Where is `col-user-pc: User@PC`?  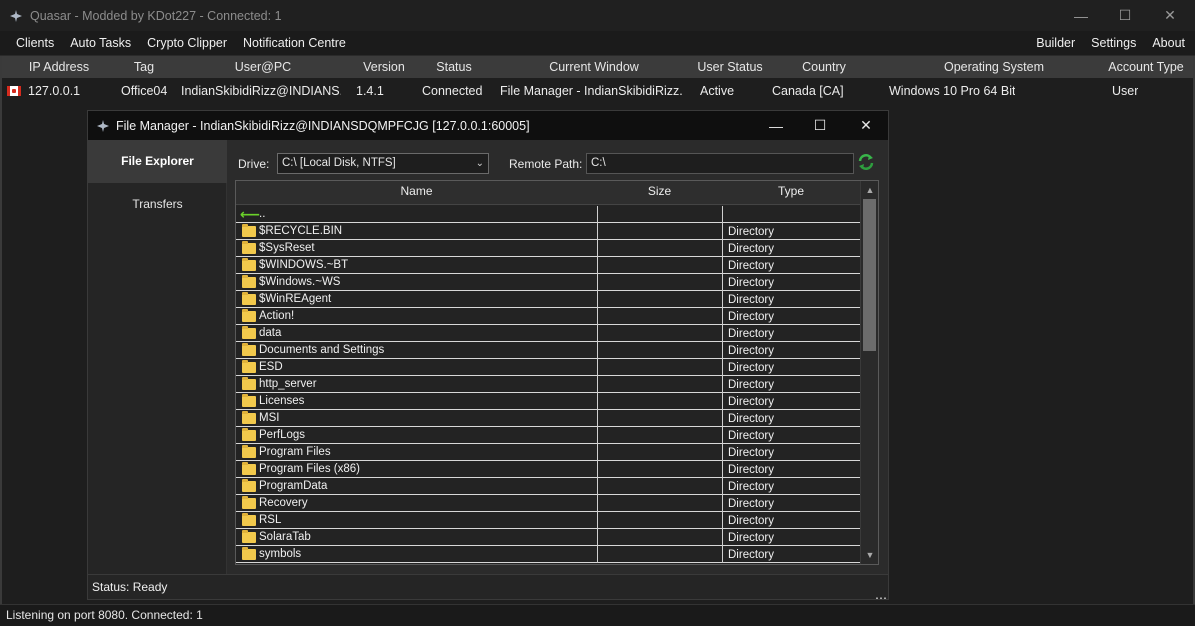
col-user-pc: User@PC is located at coordinates (263, 67).